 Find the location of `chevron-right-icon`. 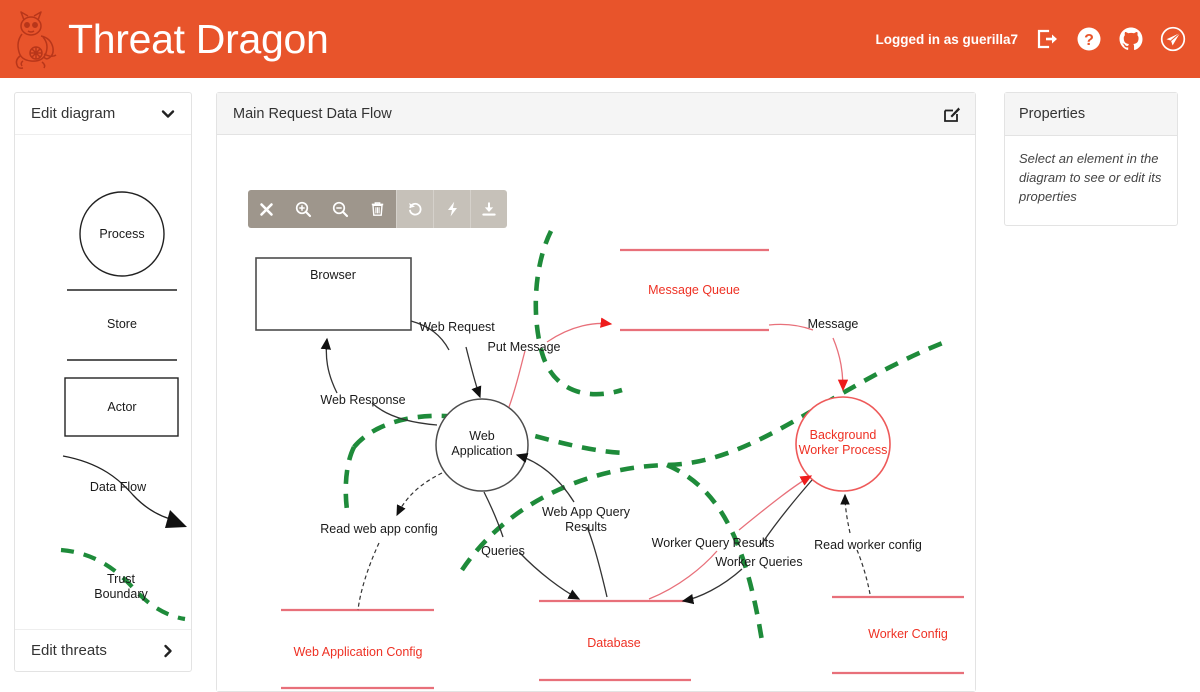

chevron-right-icon is located at coordinates (168, 651).